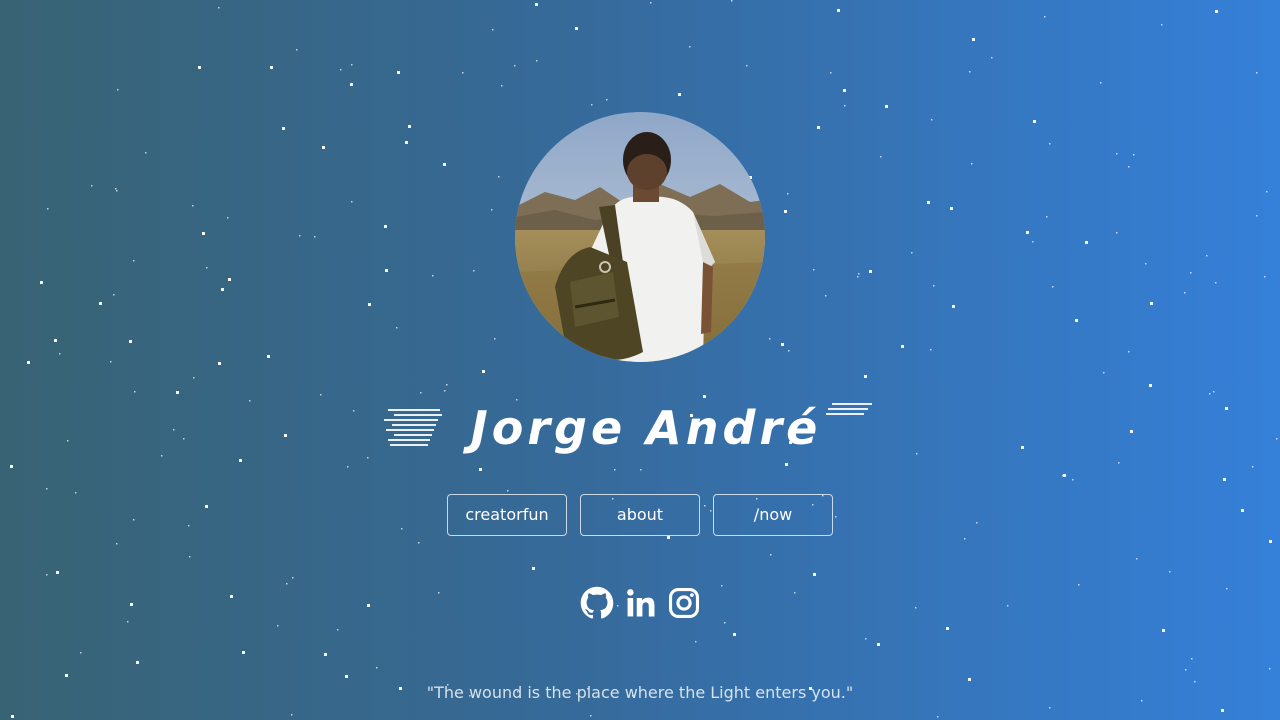 This screenshot has width=1280, height=720. I want to click on nav-button-now: /now, so click(773, 515).